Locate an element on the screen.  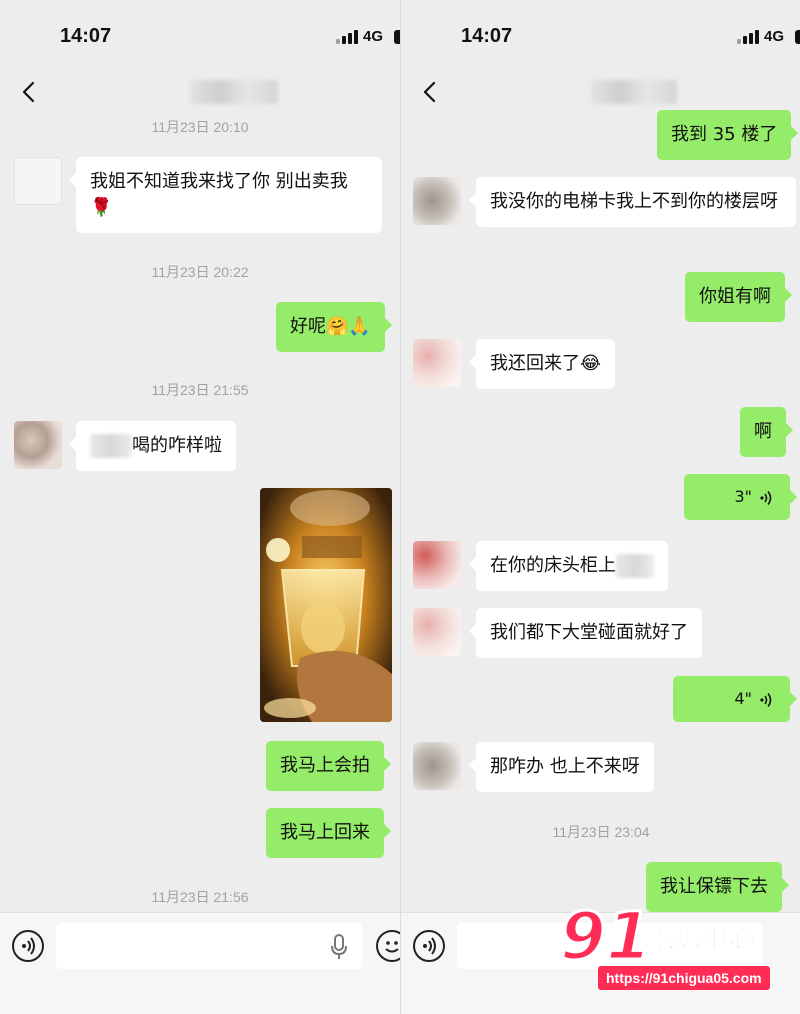
photo-whiskey-glass is located at coordinates (326, 605).